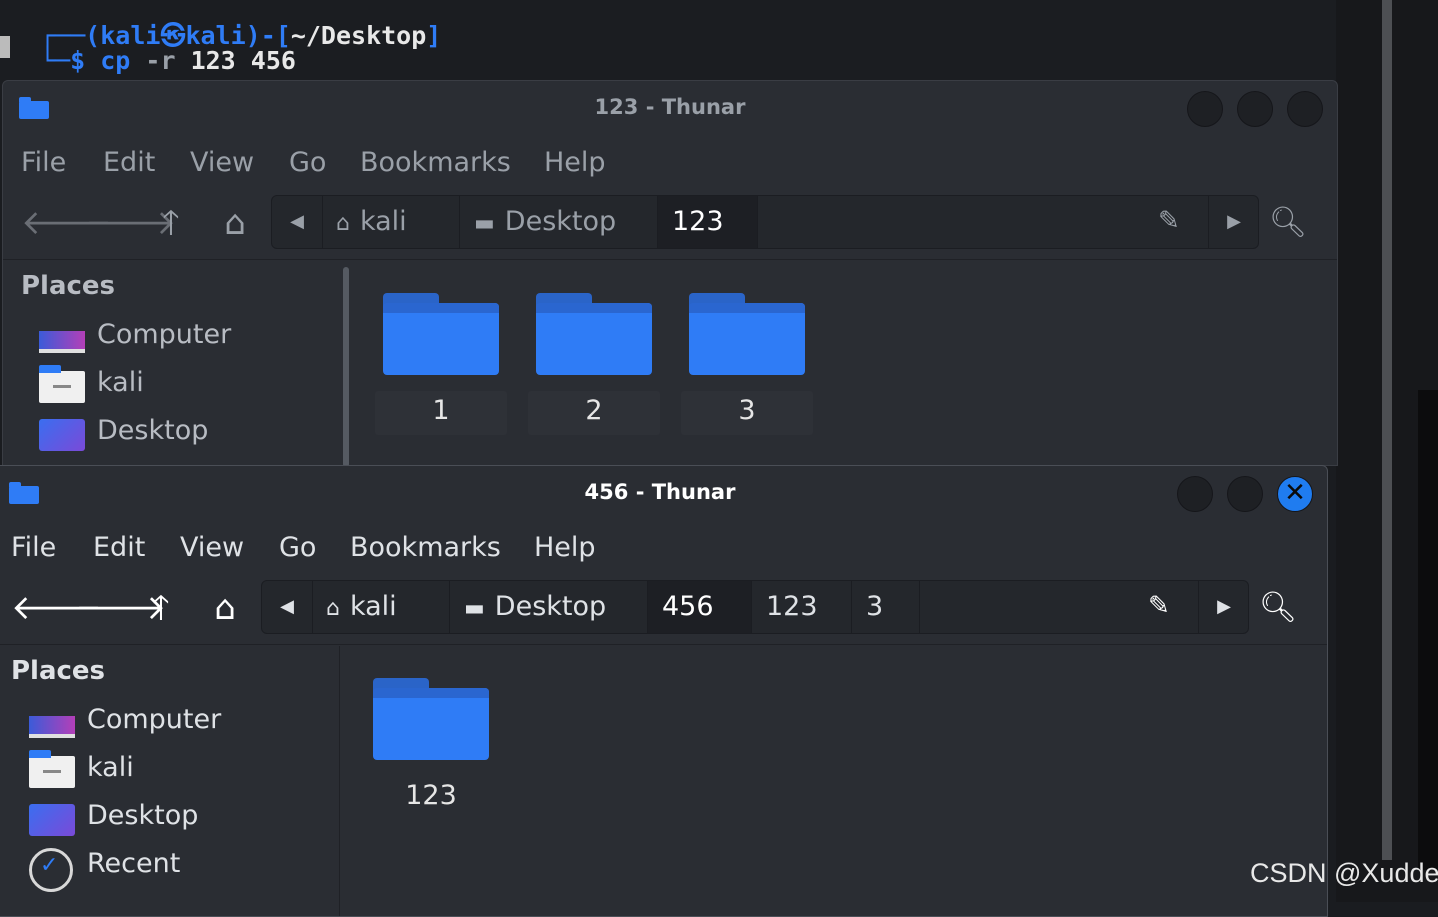 The image size is (1438, 917). What do you see at coordinates (115, 60) in the screenshot?
I see `command-name: cp` at bounding box center [115, 60].